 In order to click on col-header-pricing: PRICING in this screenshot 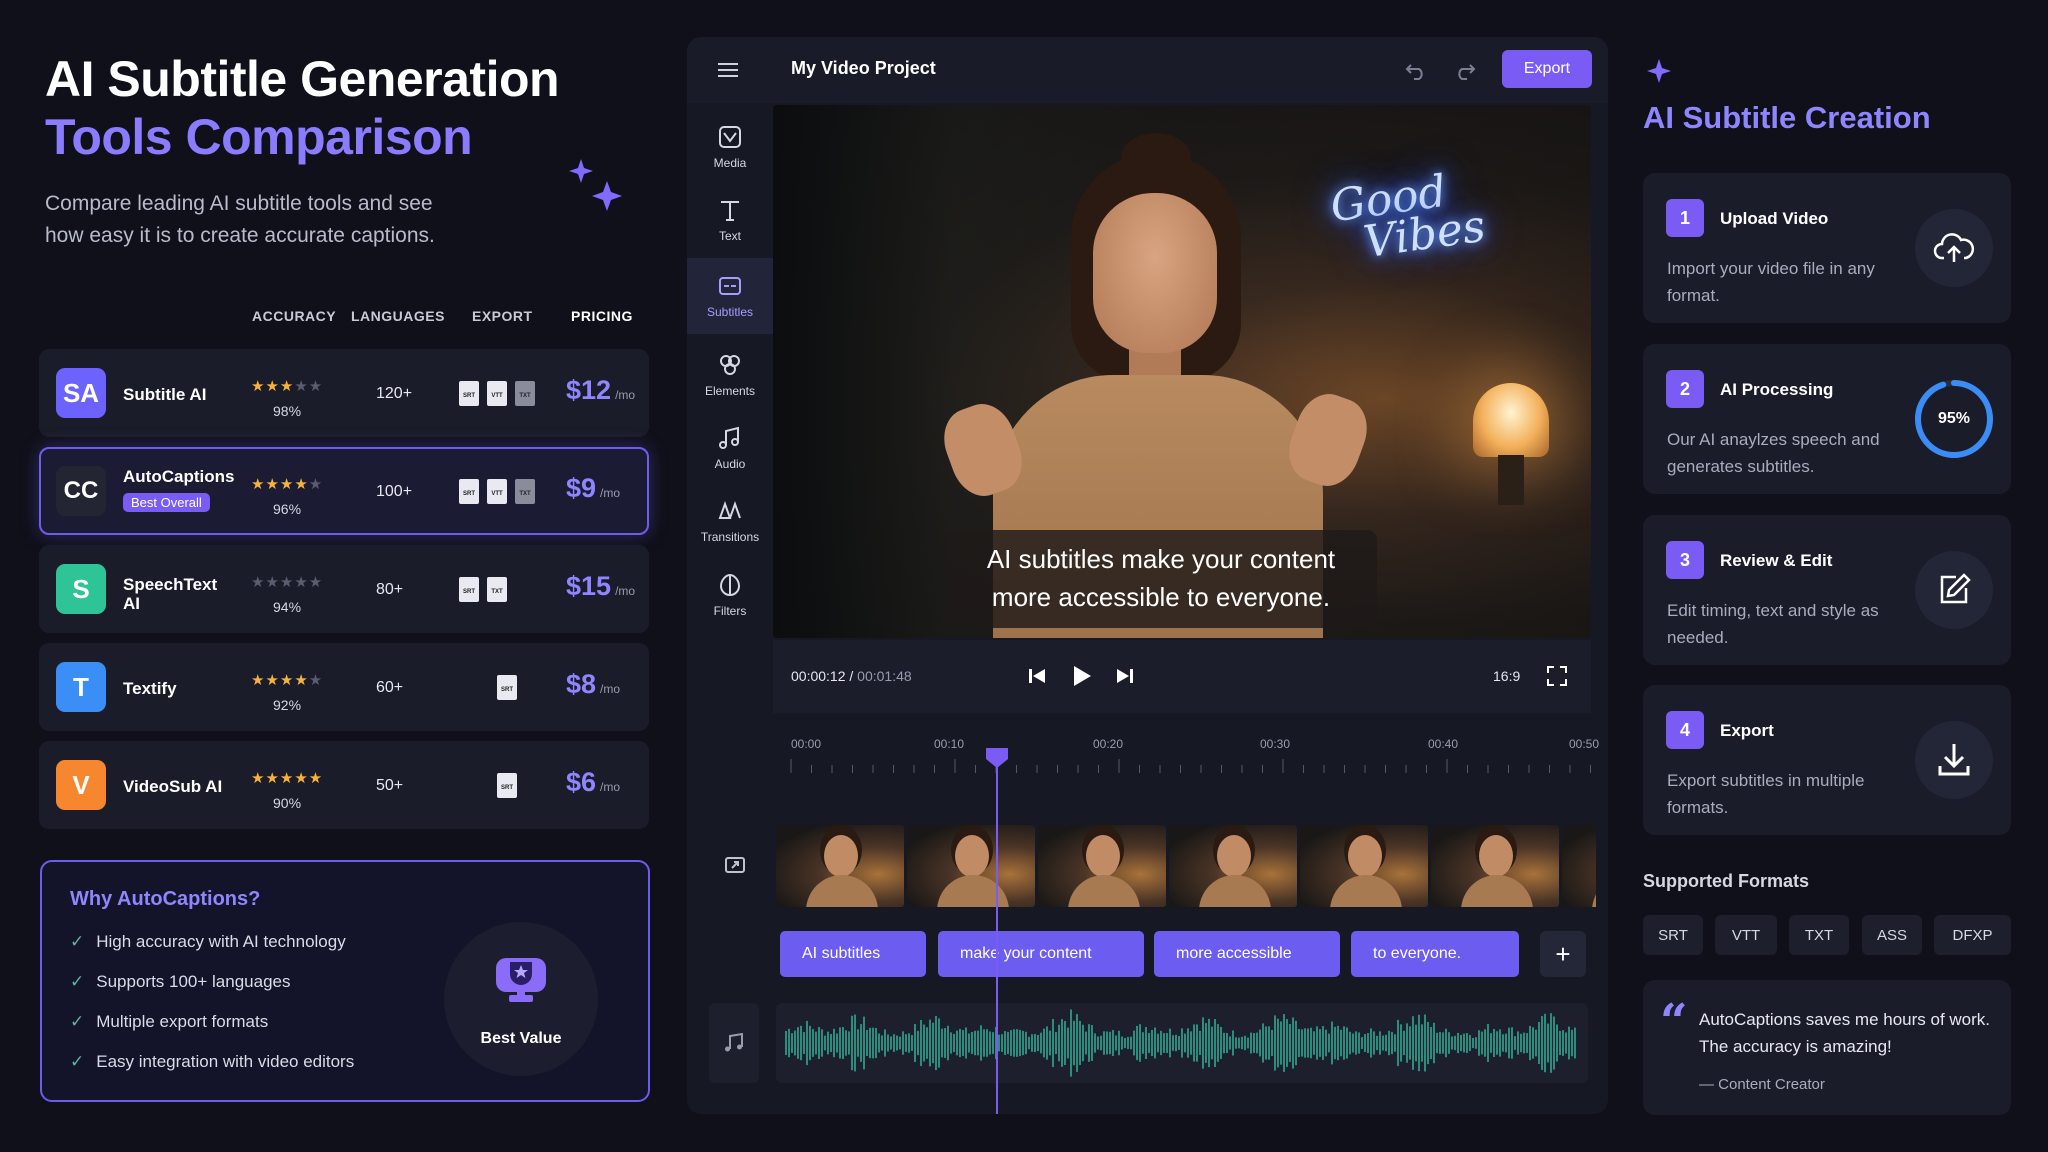, I will do `click(602, 316)`.